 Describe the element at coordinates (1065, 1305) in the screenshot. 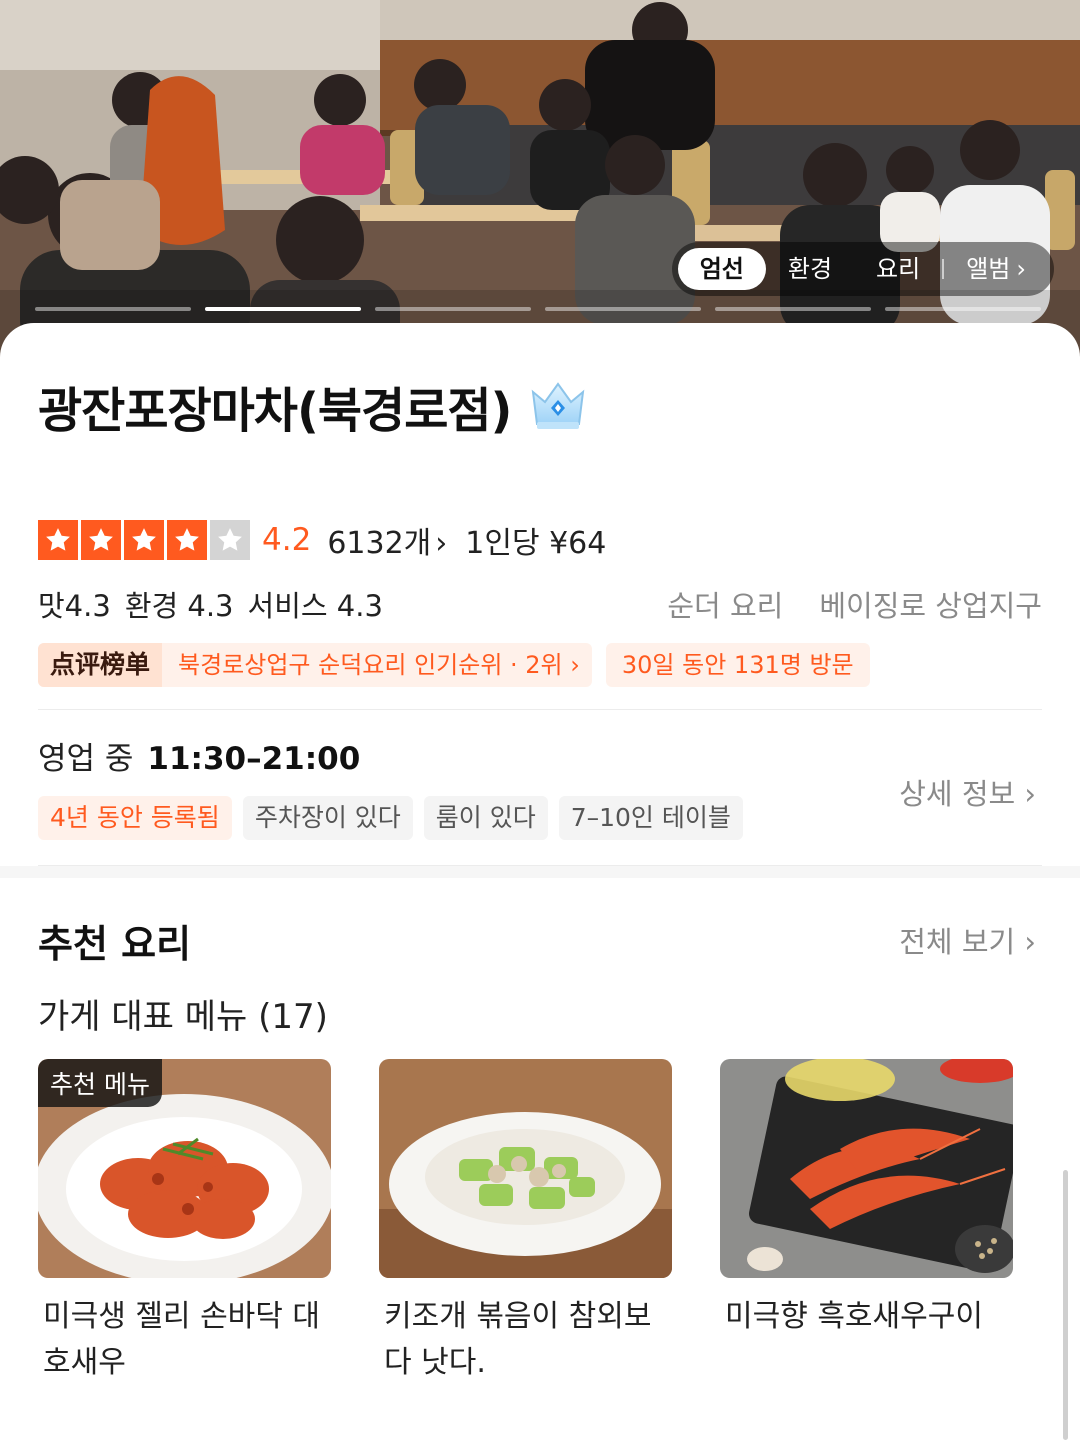

I see `scrollbar` at that location.